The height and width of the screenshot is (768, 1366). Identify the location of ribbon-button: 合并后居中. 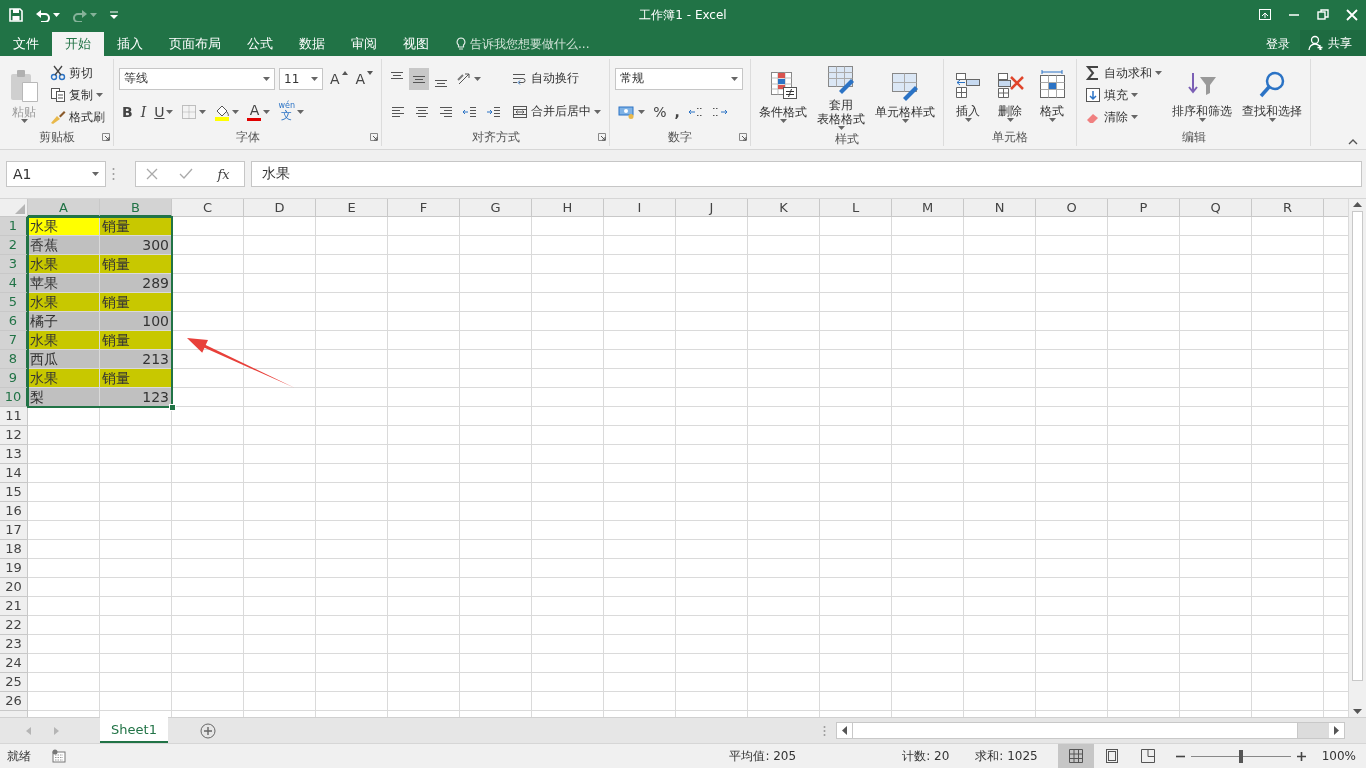
(557, 111).